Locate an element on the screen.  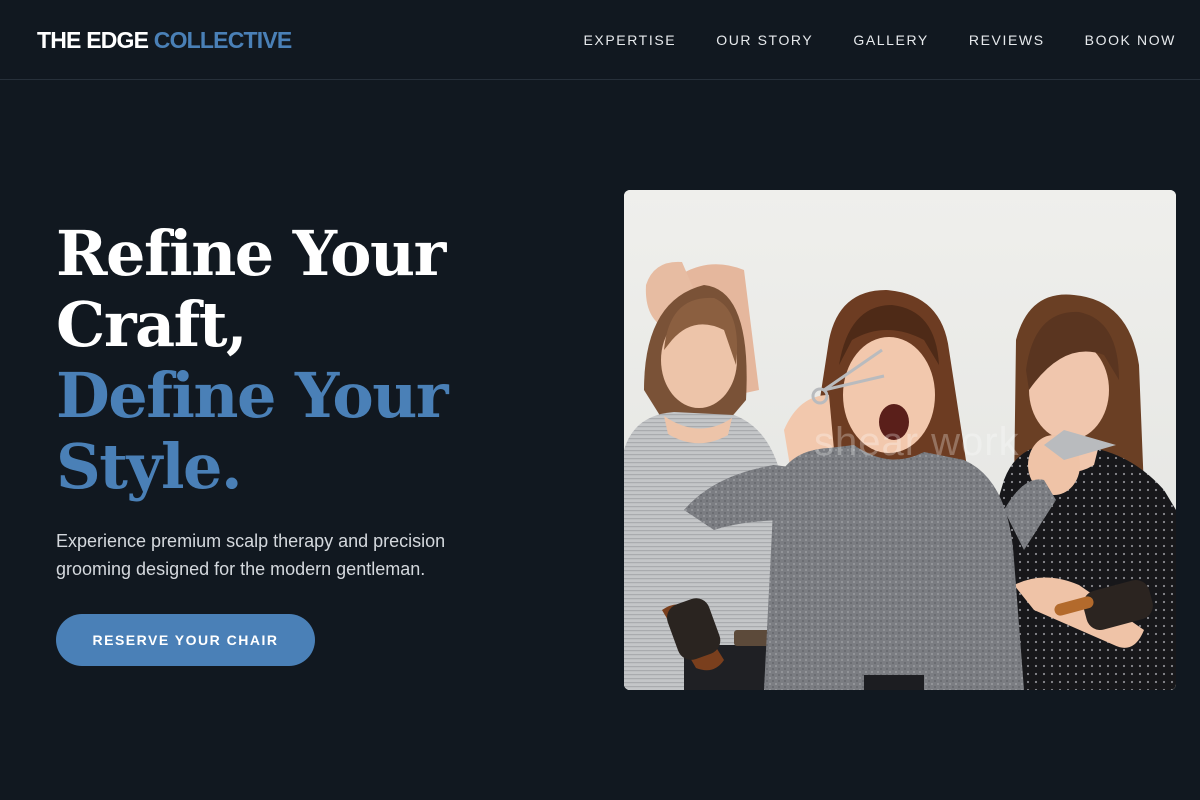
headline-line-4: Style. is located at coordinates (149, 466).